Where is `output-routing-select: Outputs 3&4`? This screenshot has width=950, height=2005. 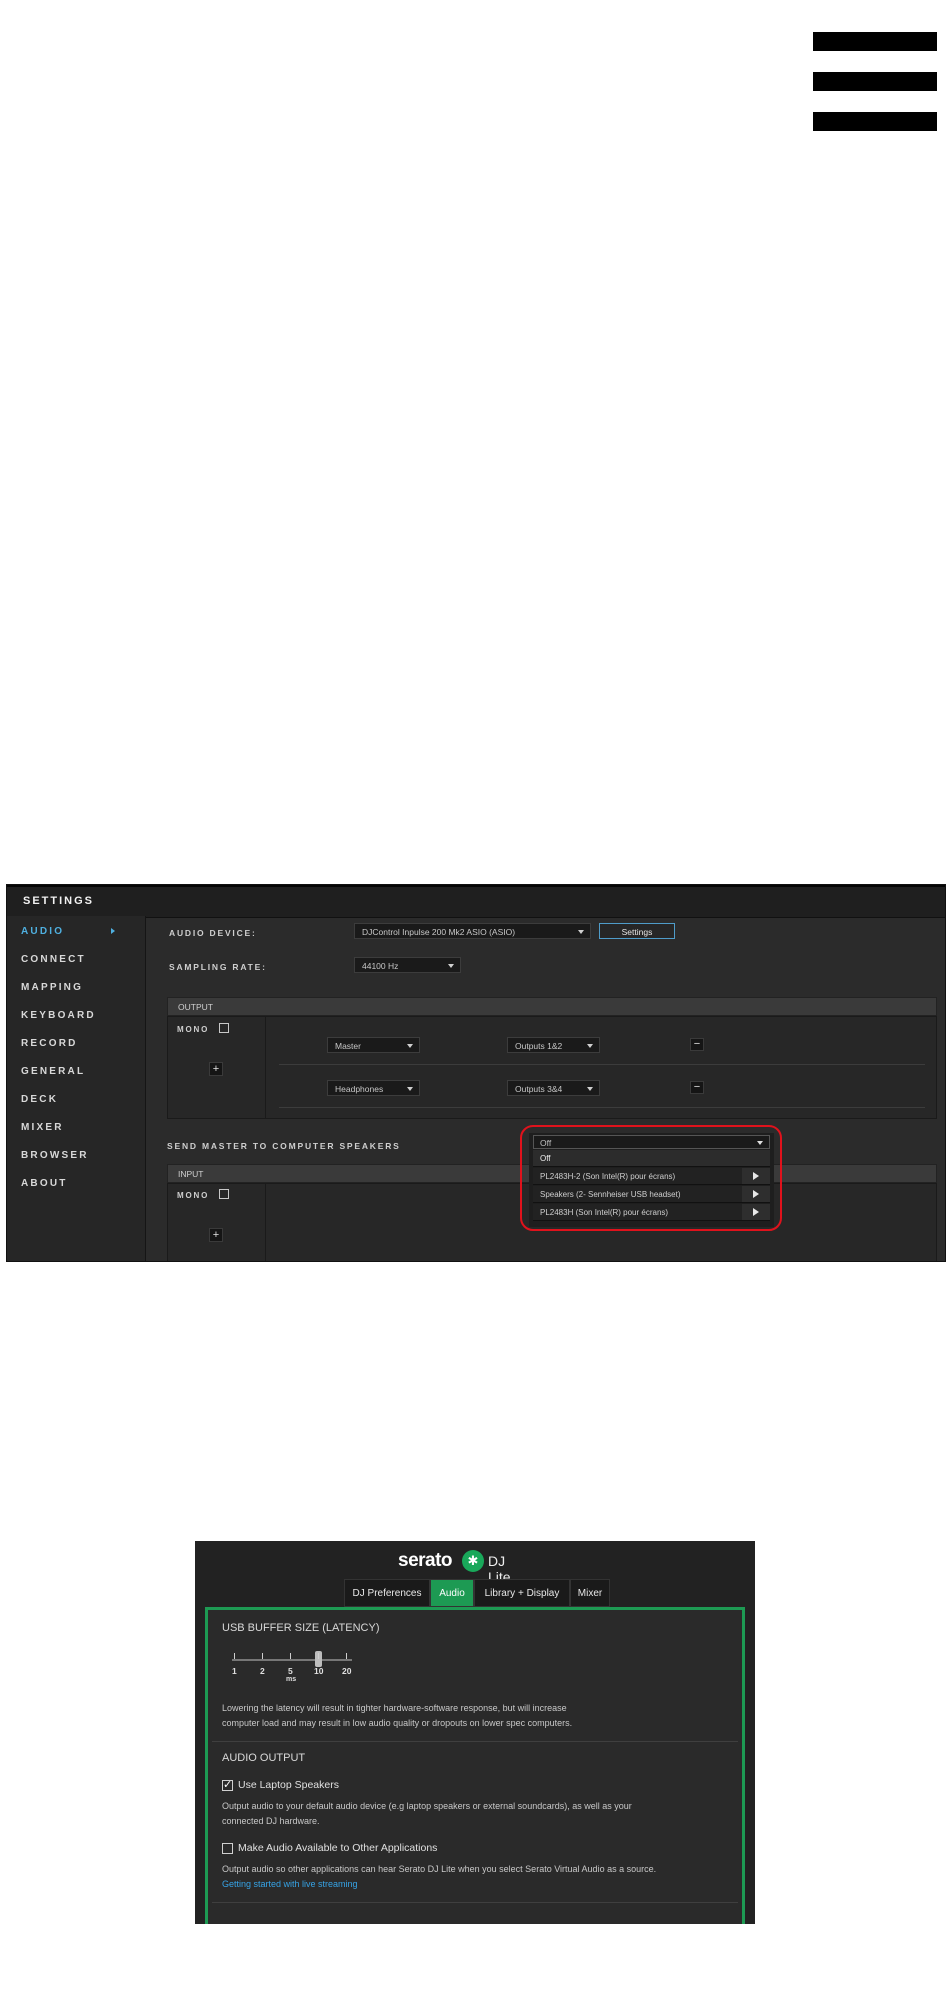
output-routing-select: Outputs 3&4 is located at coordinates (553, 1088).